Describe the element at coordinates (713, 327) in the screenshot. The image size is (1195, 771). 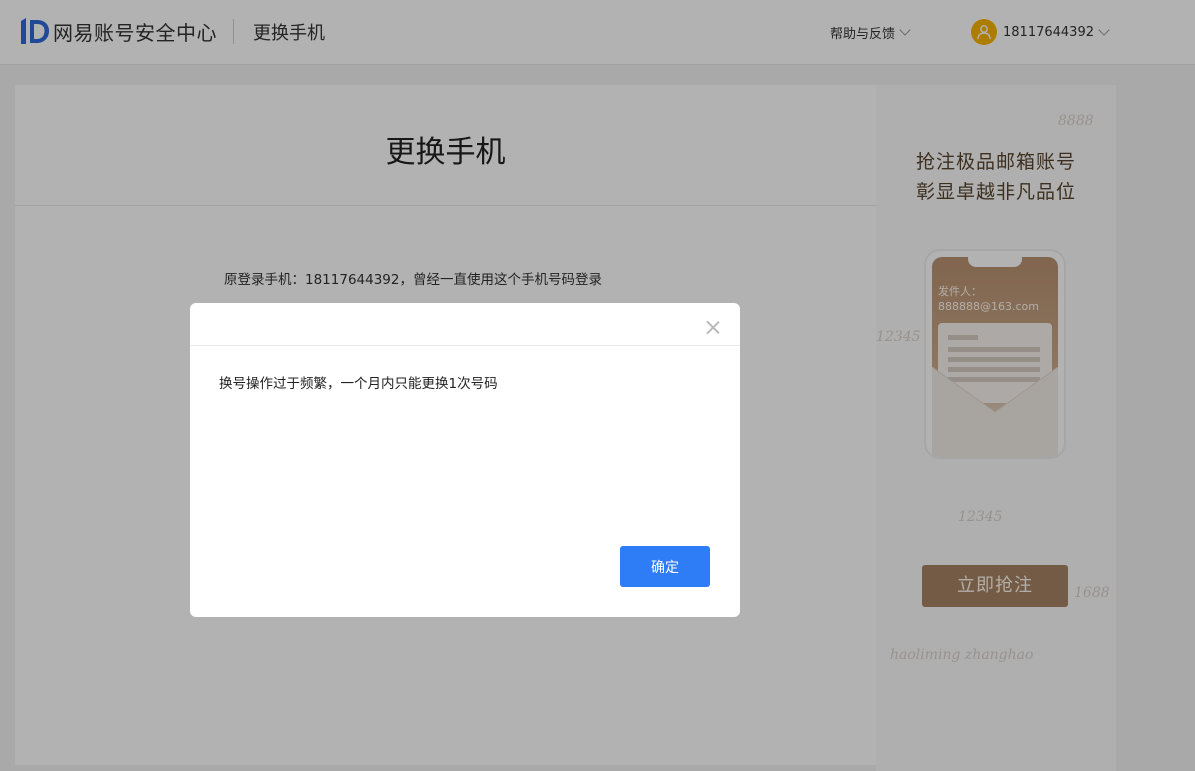
I see `close-icon` at that location.